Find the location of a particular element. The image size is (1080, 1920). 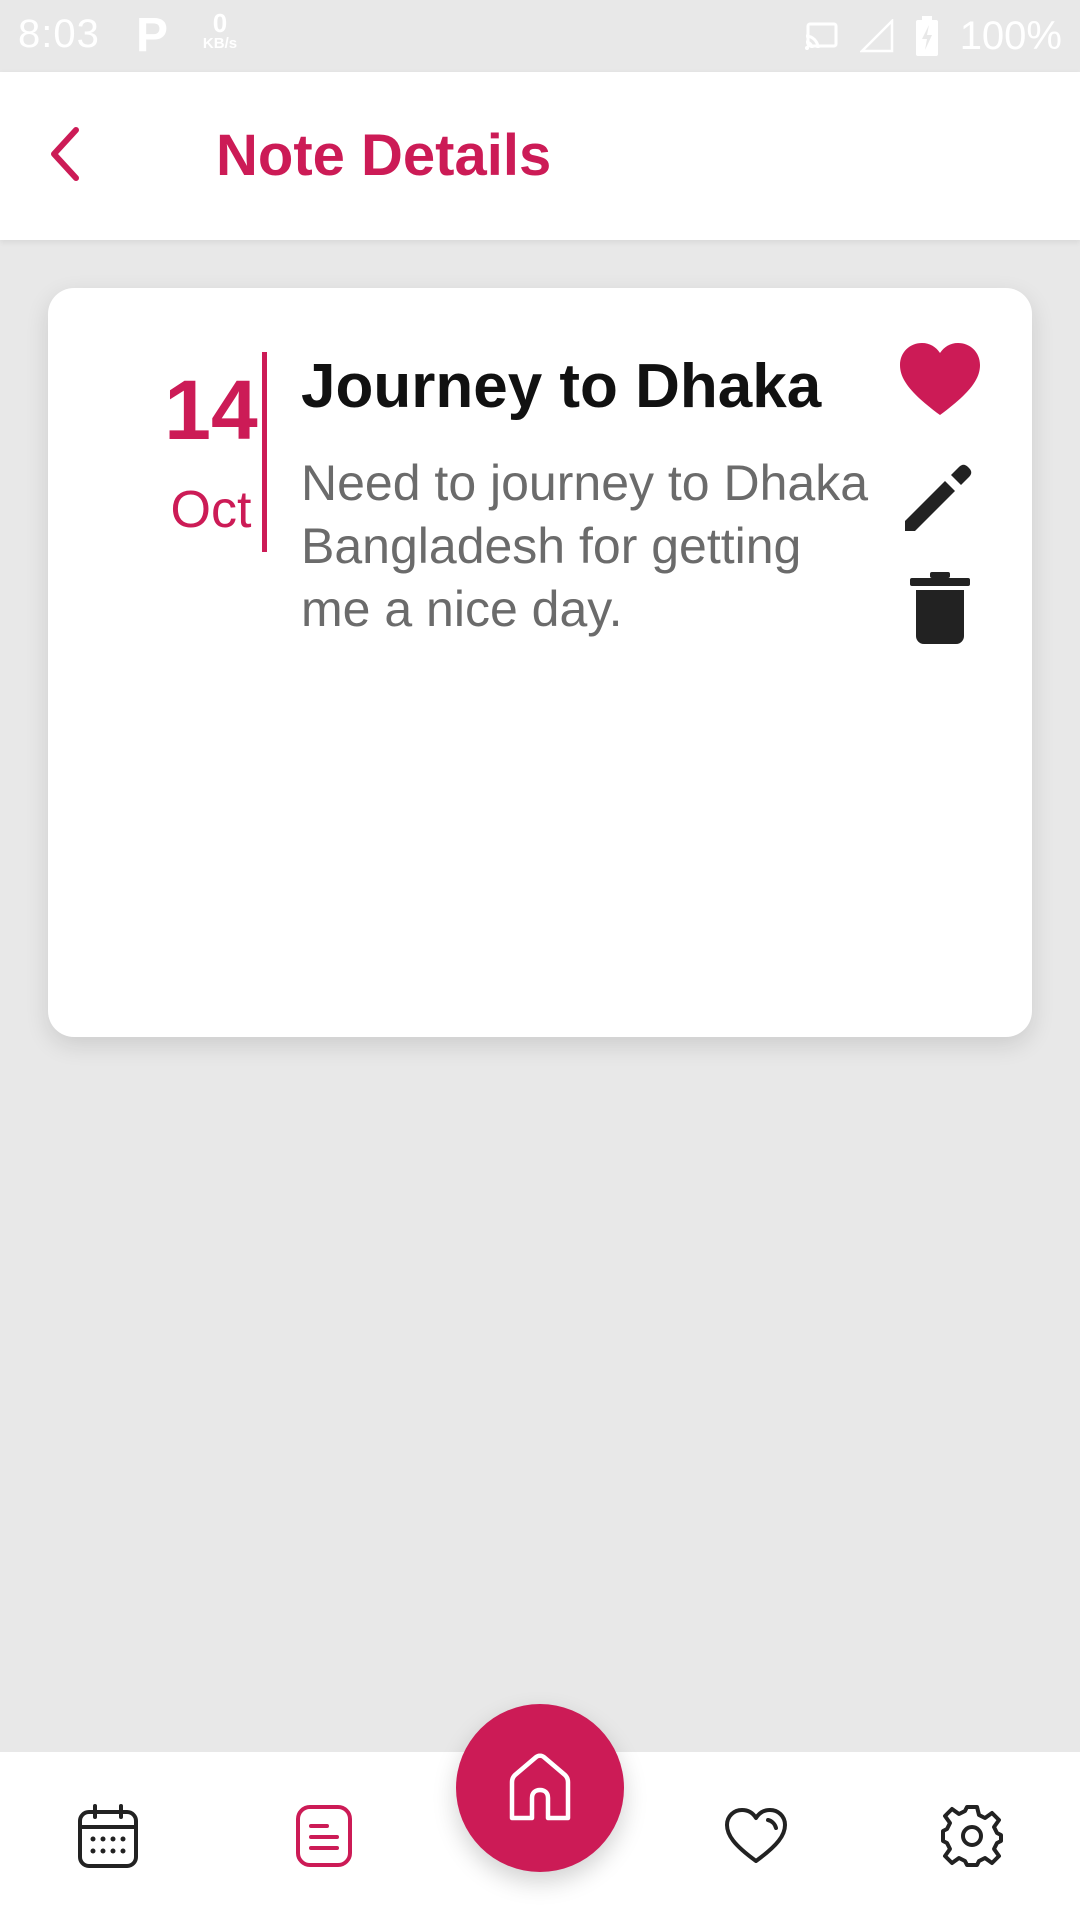

gear-icon is located at coordinates (972, 1836).